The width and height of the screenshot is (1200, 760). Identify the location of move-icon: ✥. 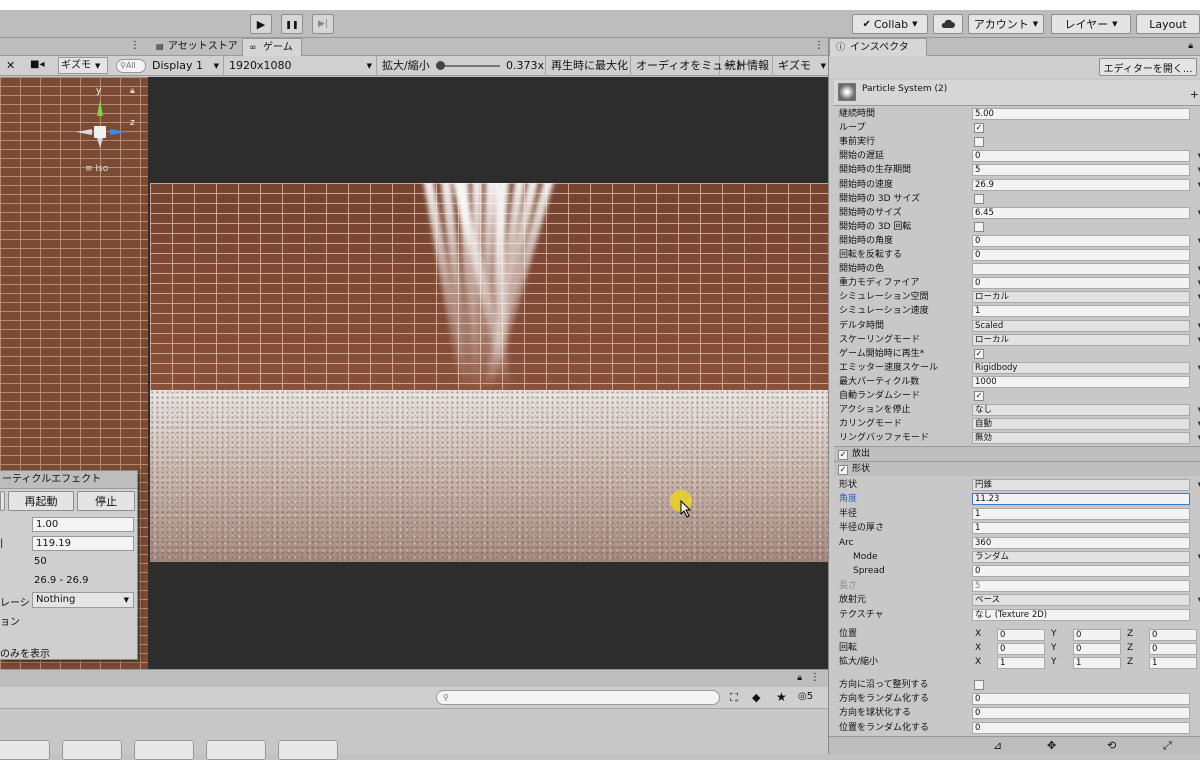
(1051, 745).